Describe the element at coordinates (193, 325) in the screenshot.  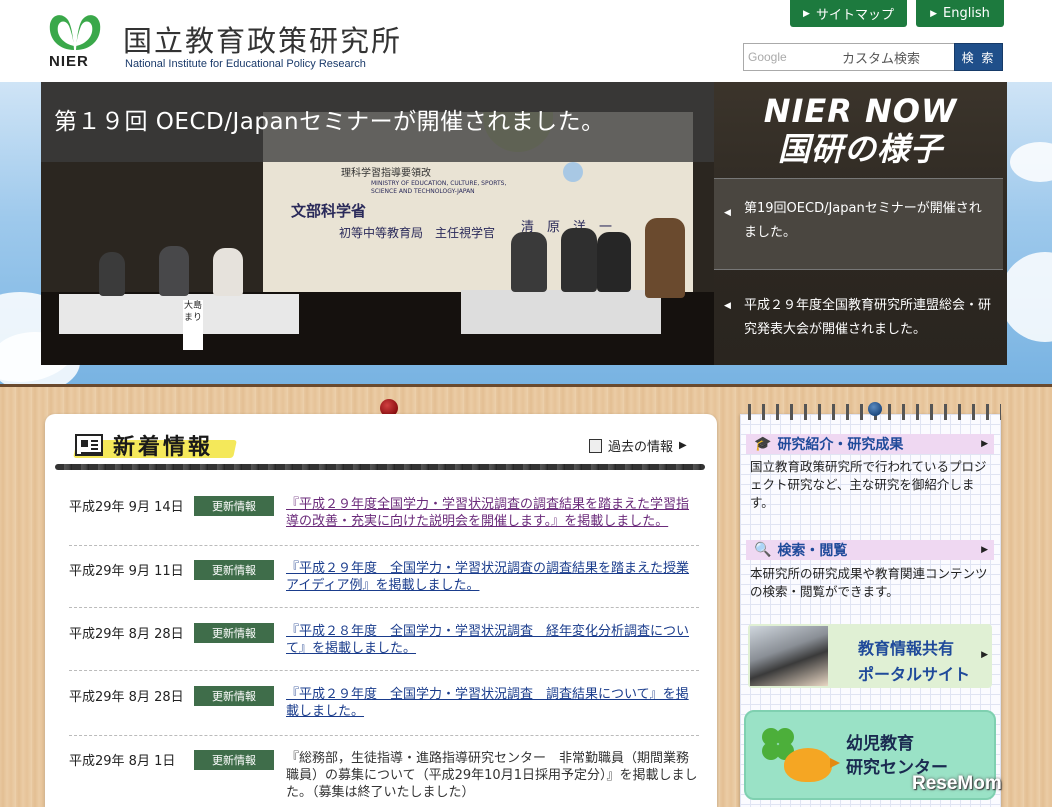
I see `nameplate: 大島 まり` at that location.